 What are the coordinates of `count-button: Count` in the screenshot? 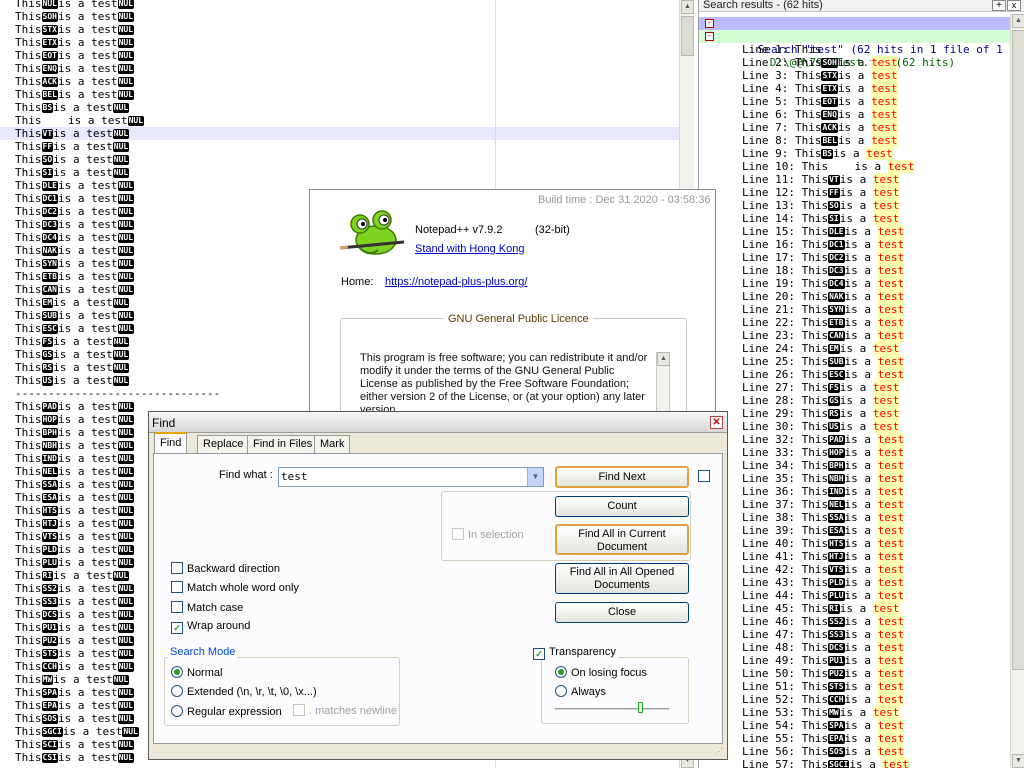 It's located at (622, 506).